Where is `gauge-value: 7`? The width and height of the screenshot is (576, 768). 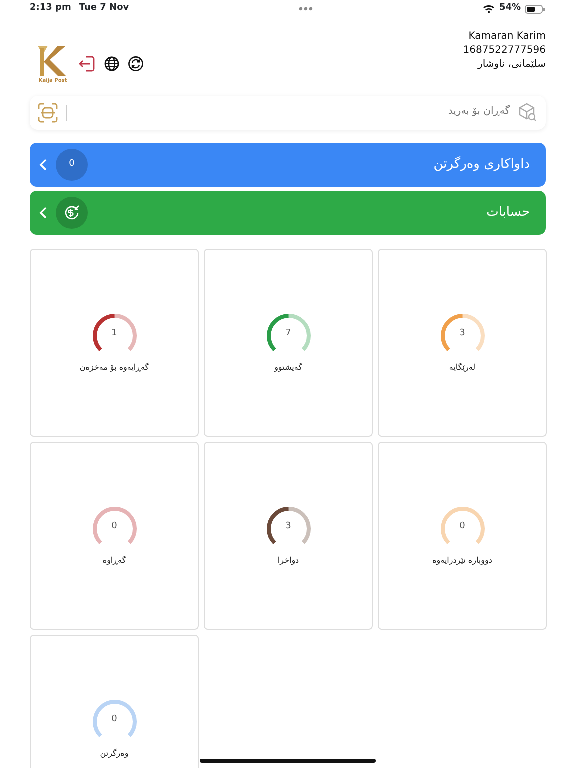
gauge-value: 7 is located at coordinates (289, 333).